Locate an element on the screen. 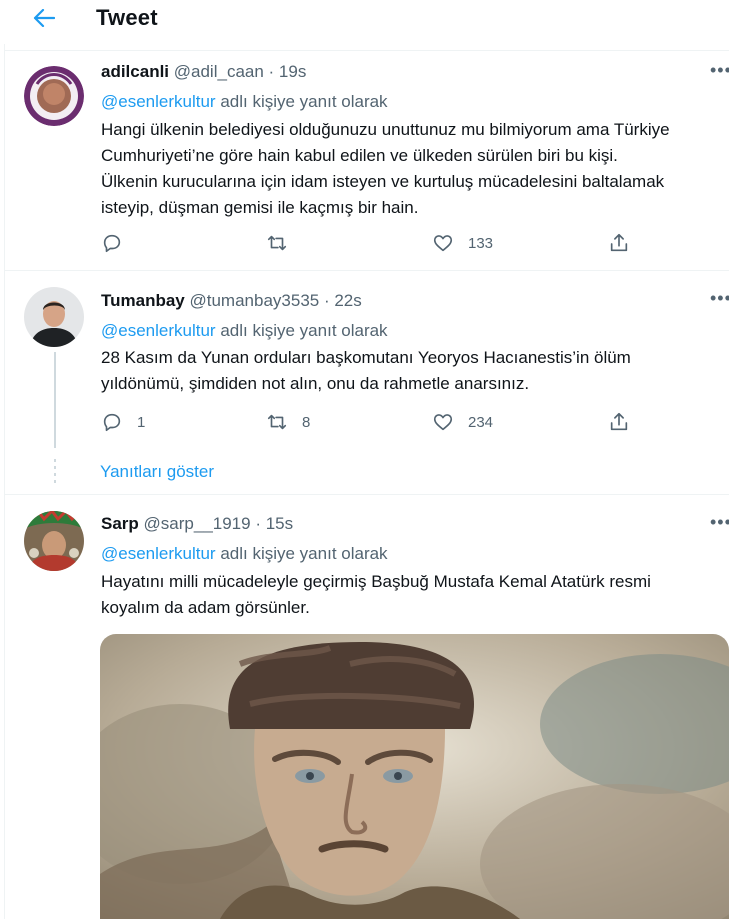 The height and width of the screenshot is (919, 729). tweet-author: Tumanbay @tumanbay3535 · 22s is located at coordinates (231, 301).